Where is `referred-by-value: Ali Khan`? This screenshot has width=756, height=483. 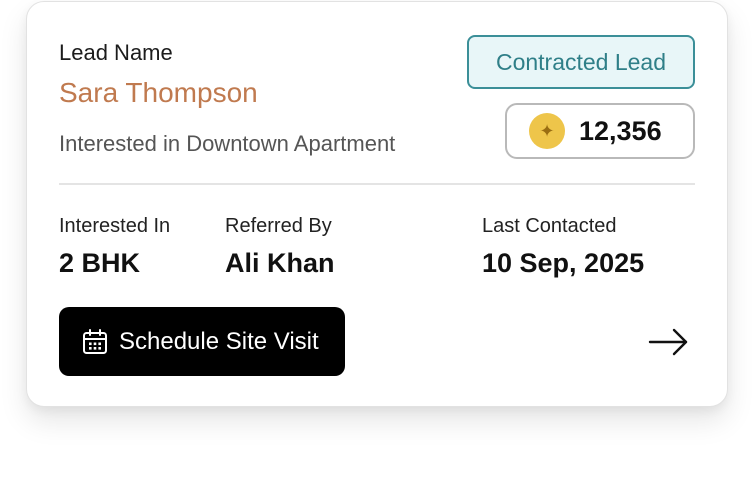 referred-by-value: Ali Khan is located at coordinates (280, 263).